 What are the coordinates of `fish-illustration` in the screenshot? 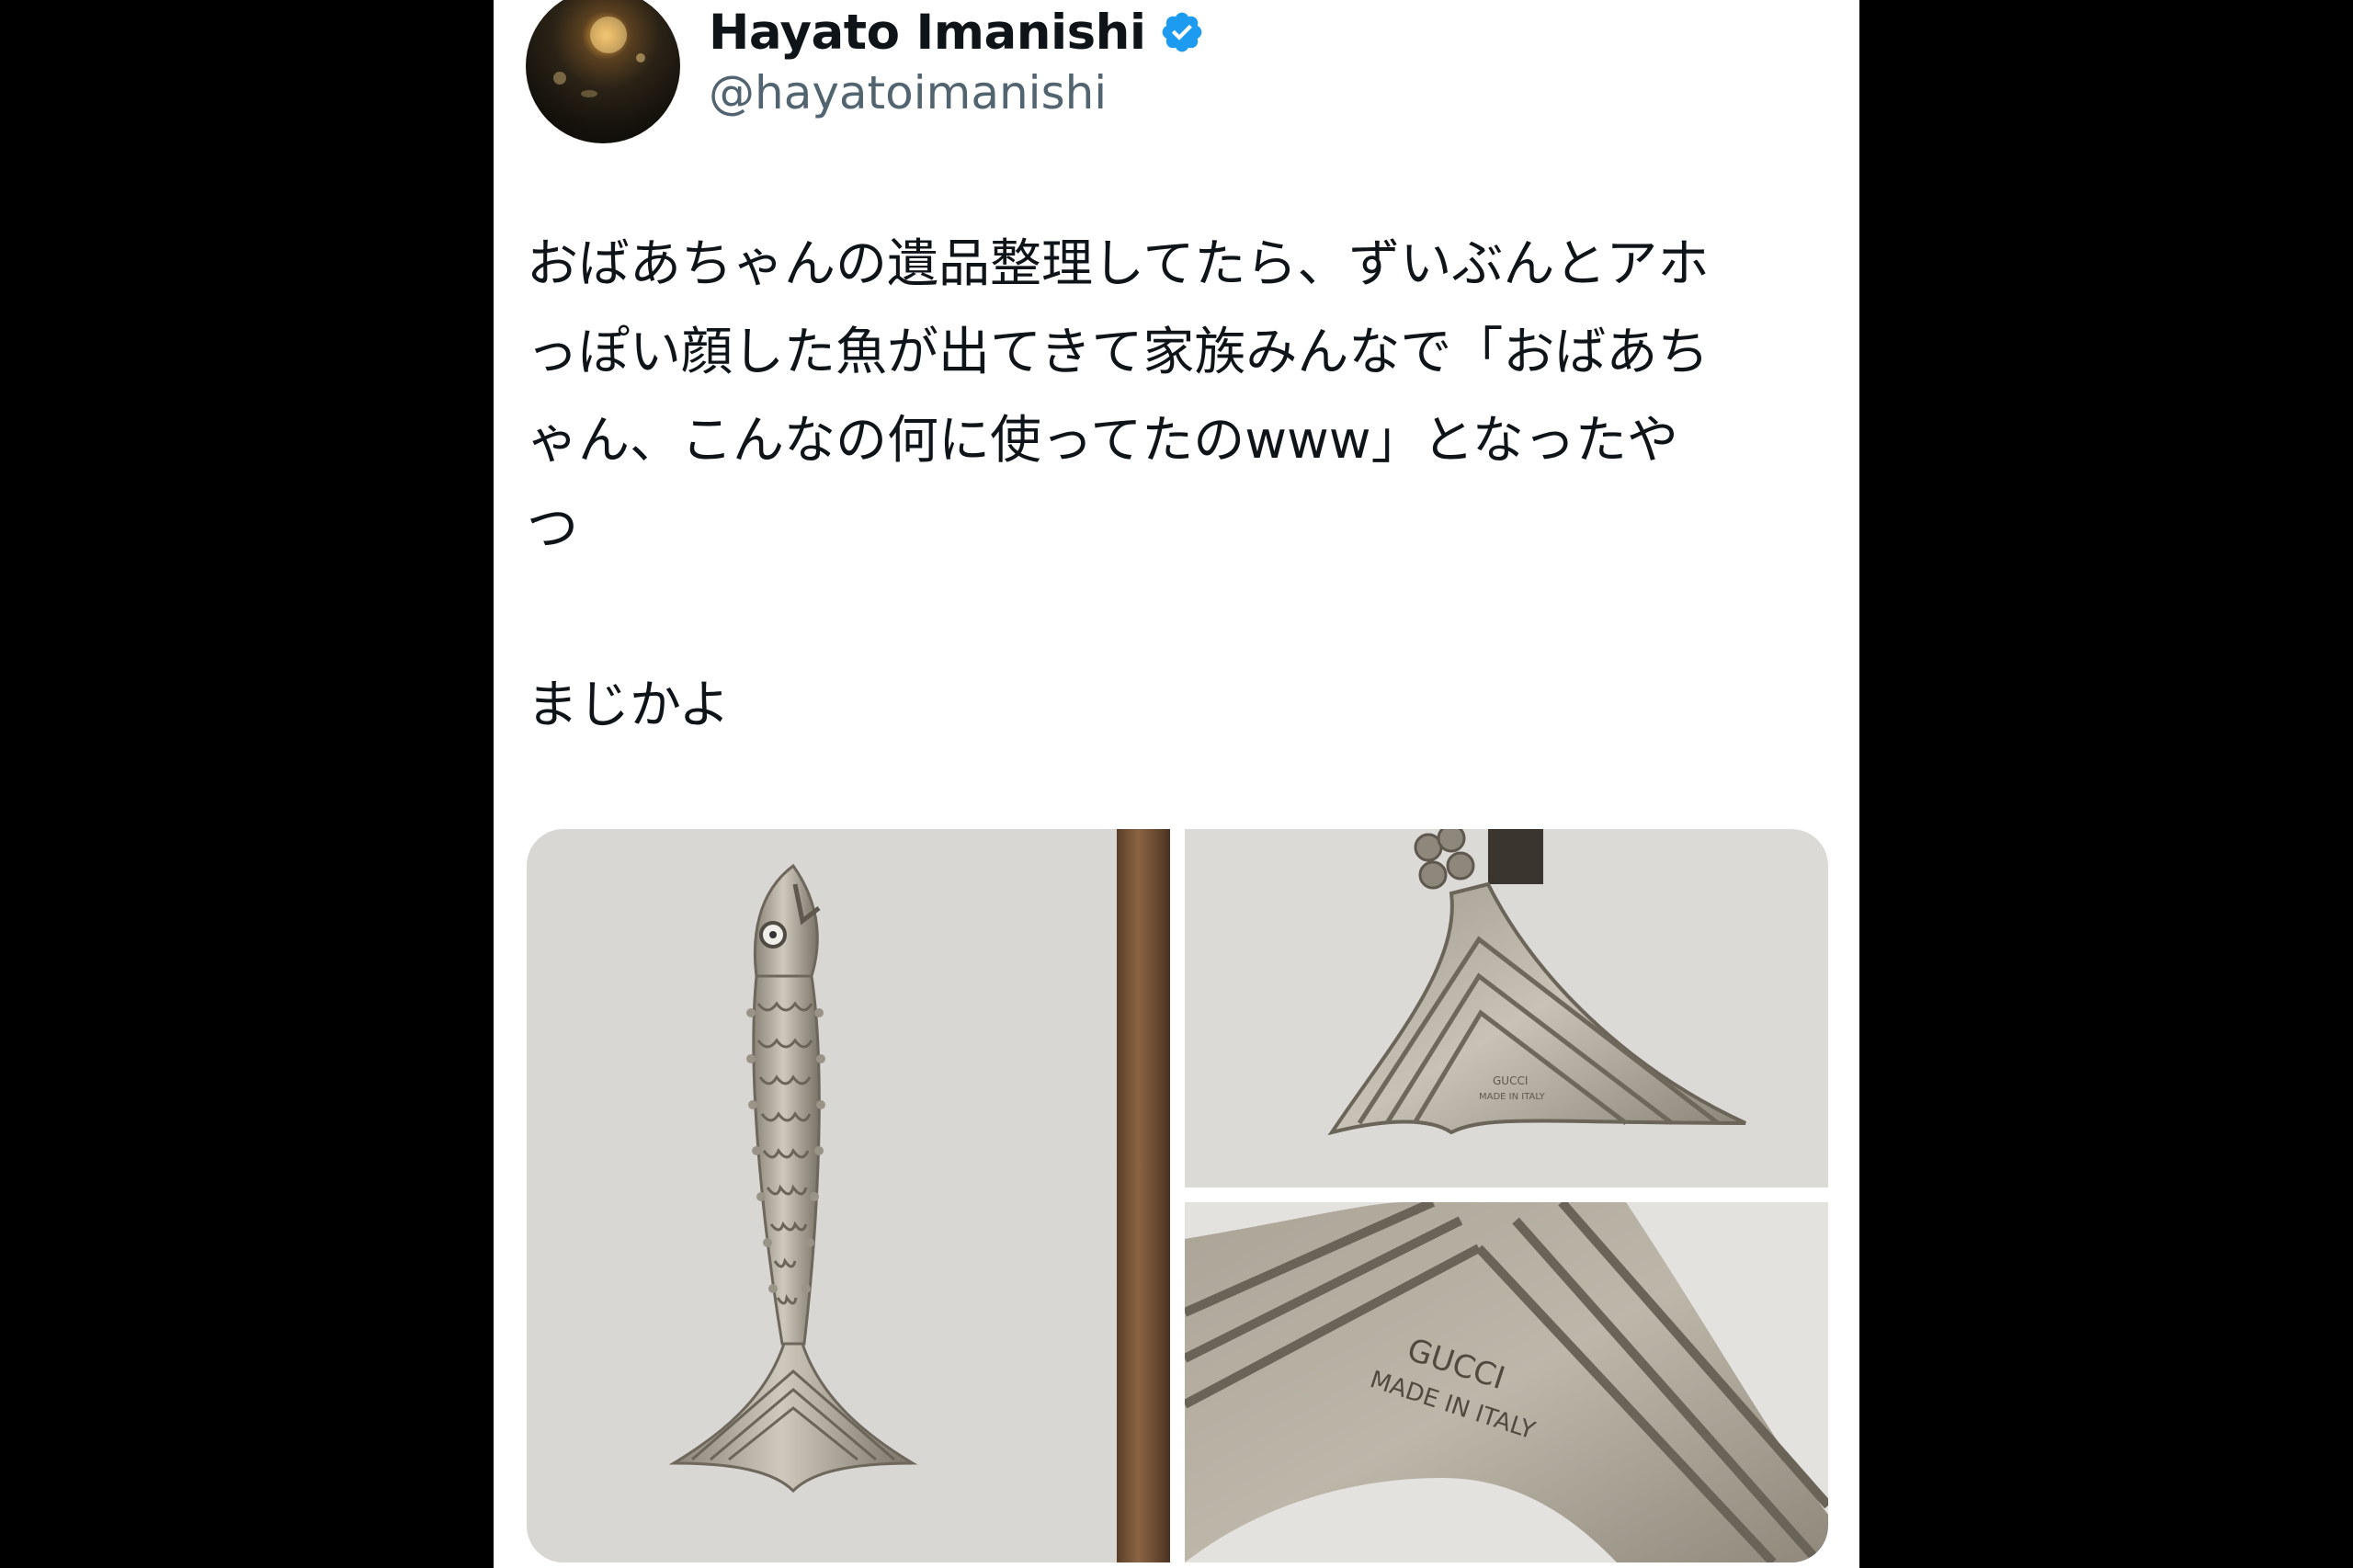 It's located at (793, 1178).